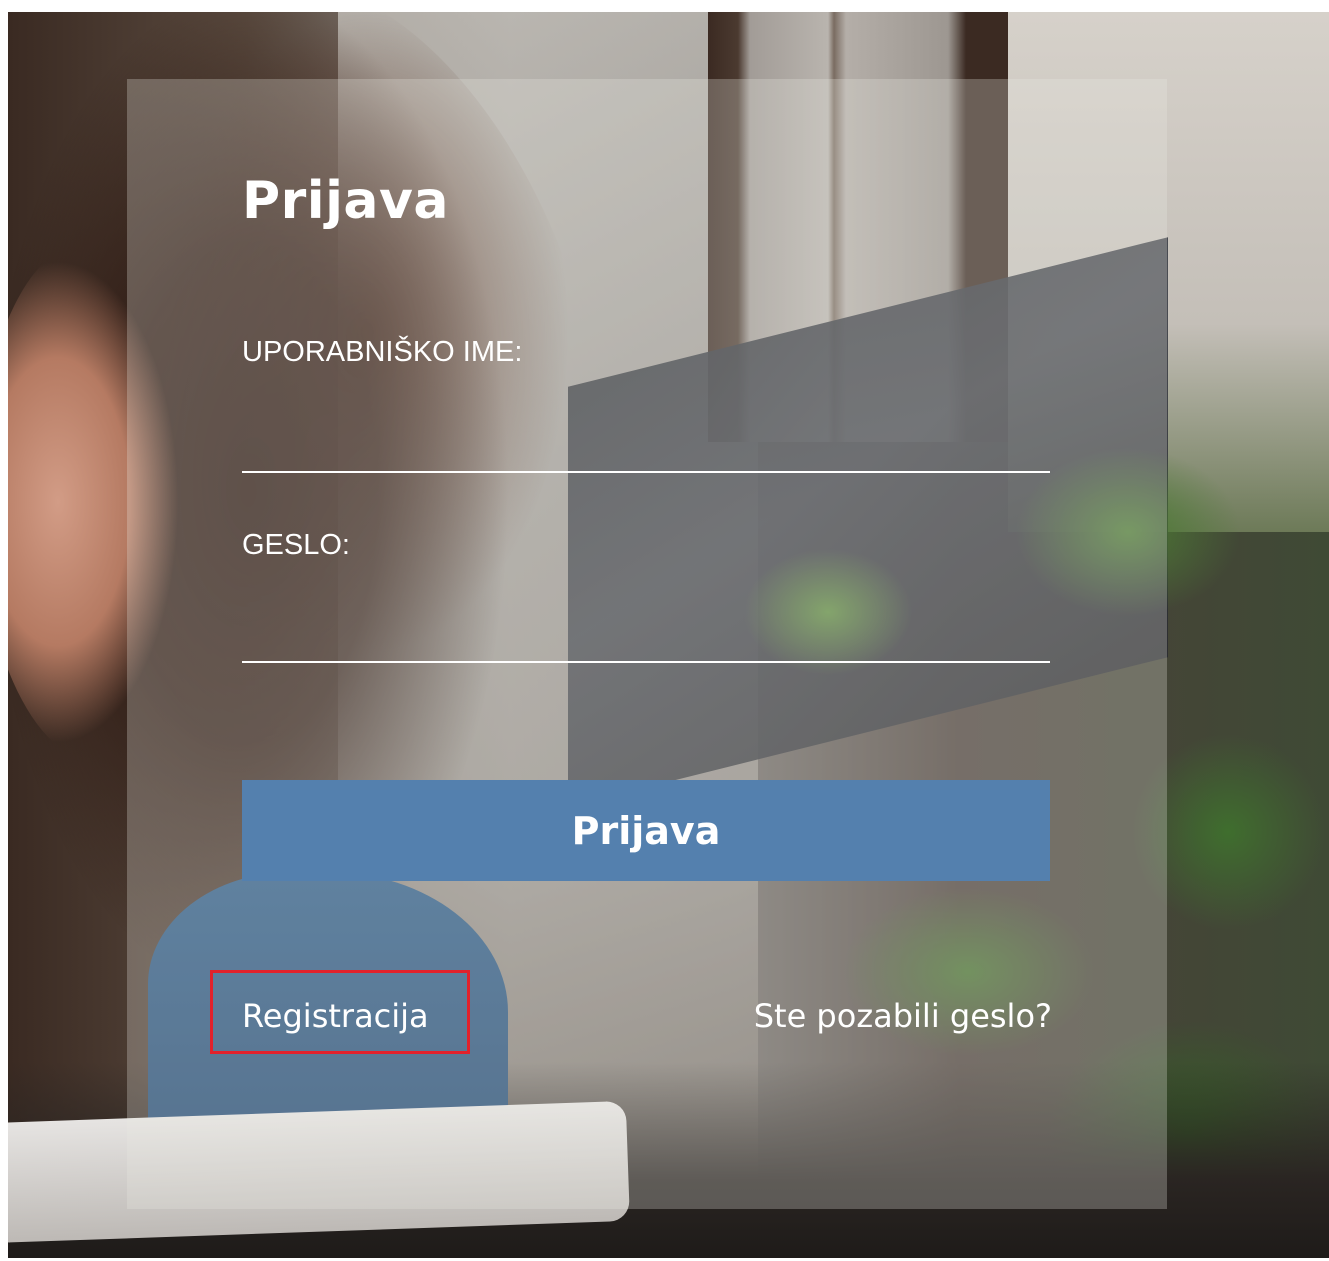 The height and width of the screenshot is (1261, 1329). Describe the element at coordinates (382, 352) in the screenshot. I see `username-label: UPORABNIŠKO IME:` at that location.